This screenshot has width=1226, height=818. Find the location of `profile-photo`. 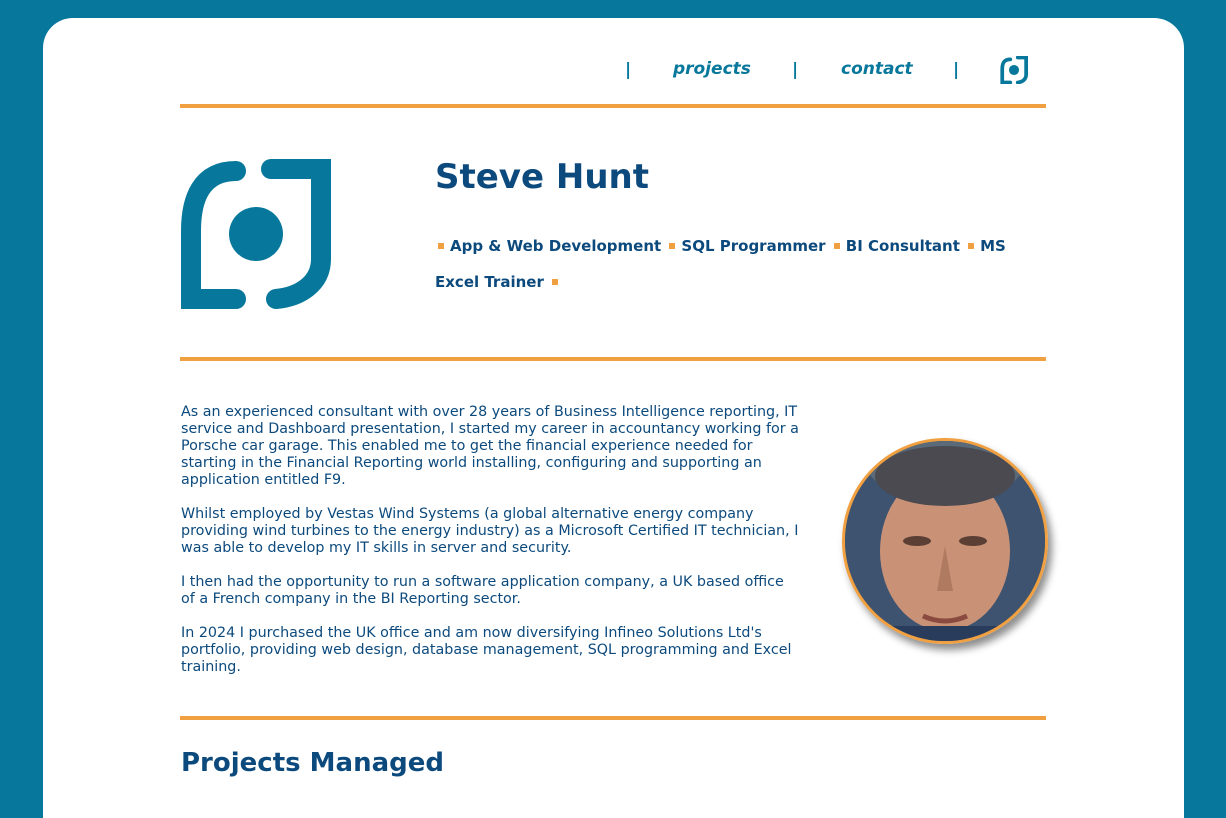

profile-photo is located at coordinates (945, 541).